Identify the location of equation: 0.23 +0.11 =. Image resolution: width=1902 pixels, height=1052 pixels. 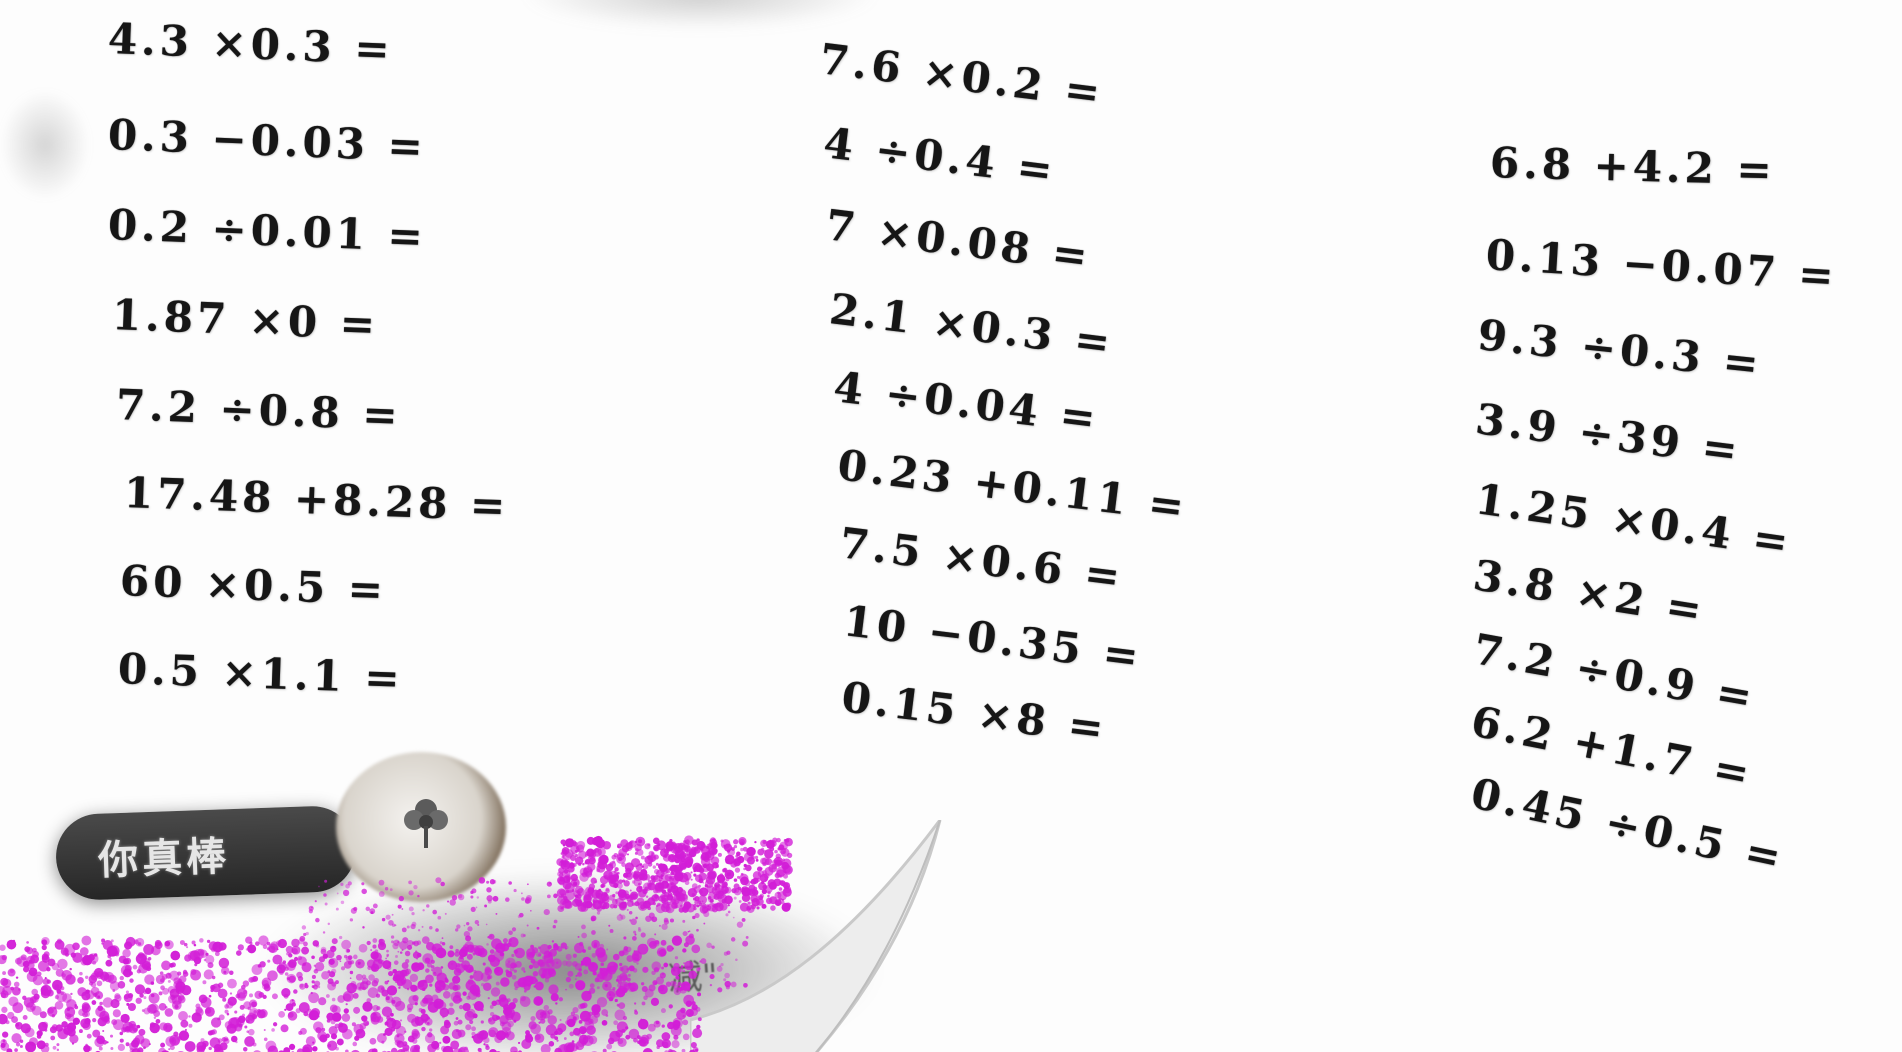
(1013, 486).